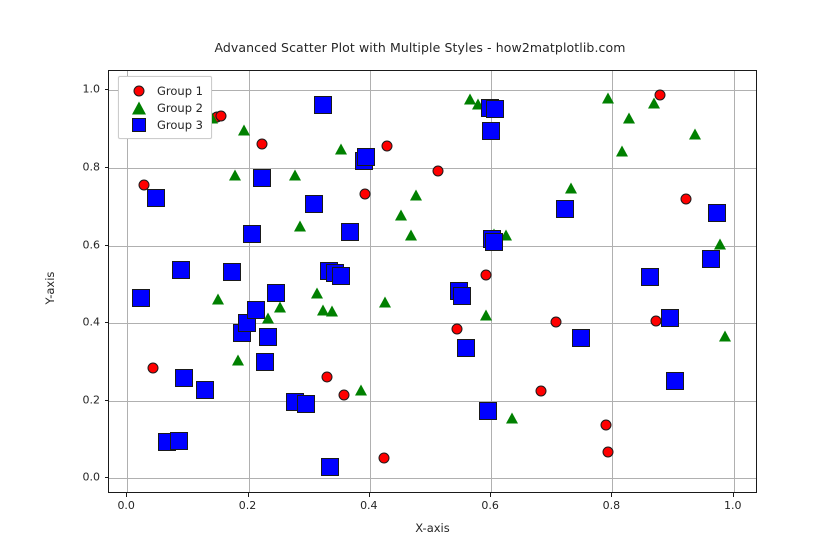  Describe the element at coordinates (247, 505) in the screenshot. I see `x-tick-label: 0.2` at that location.